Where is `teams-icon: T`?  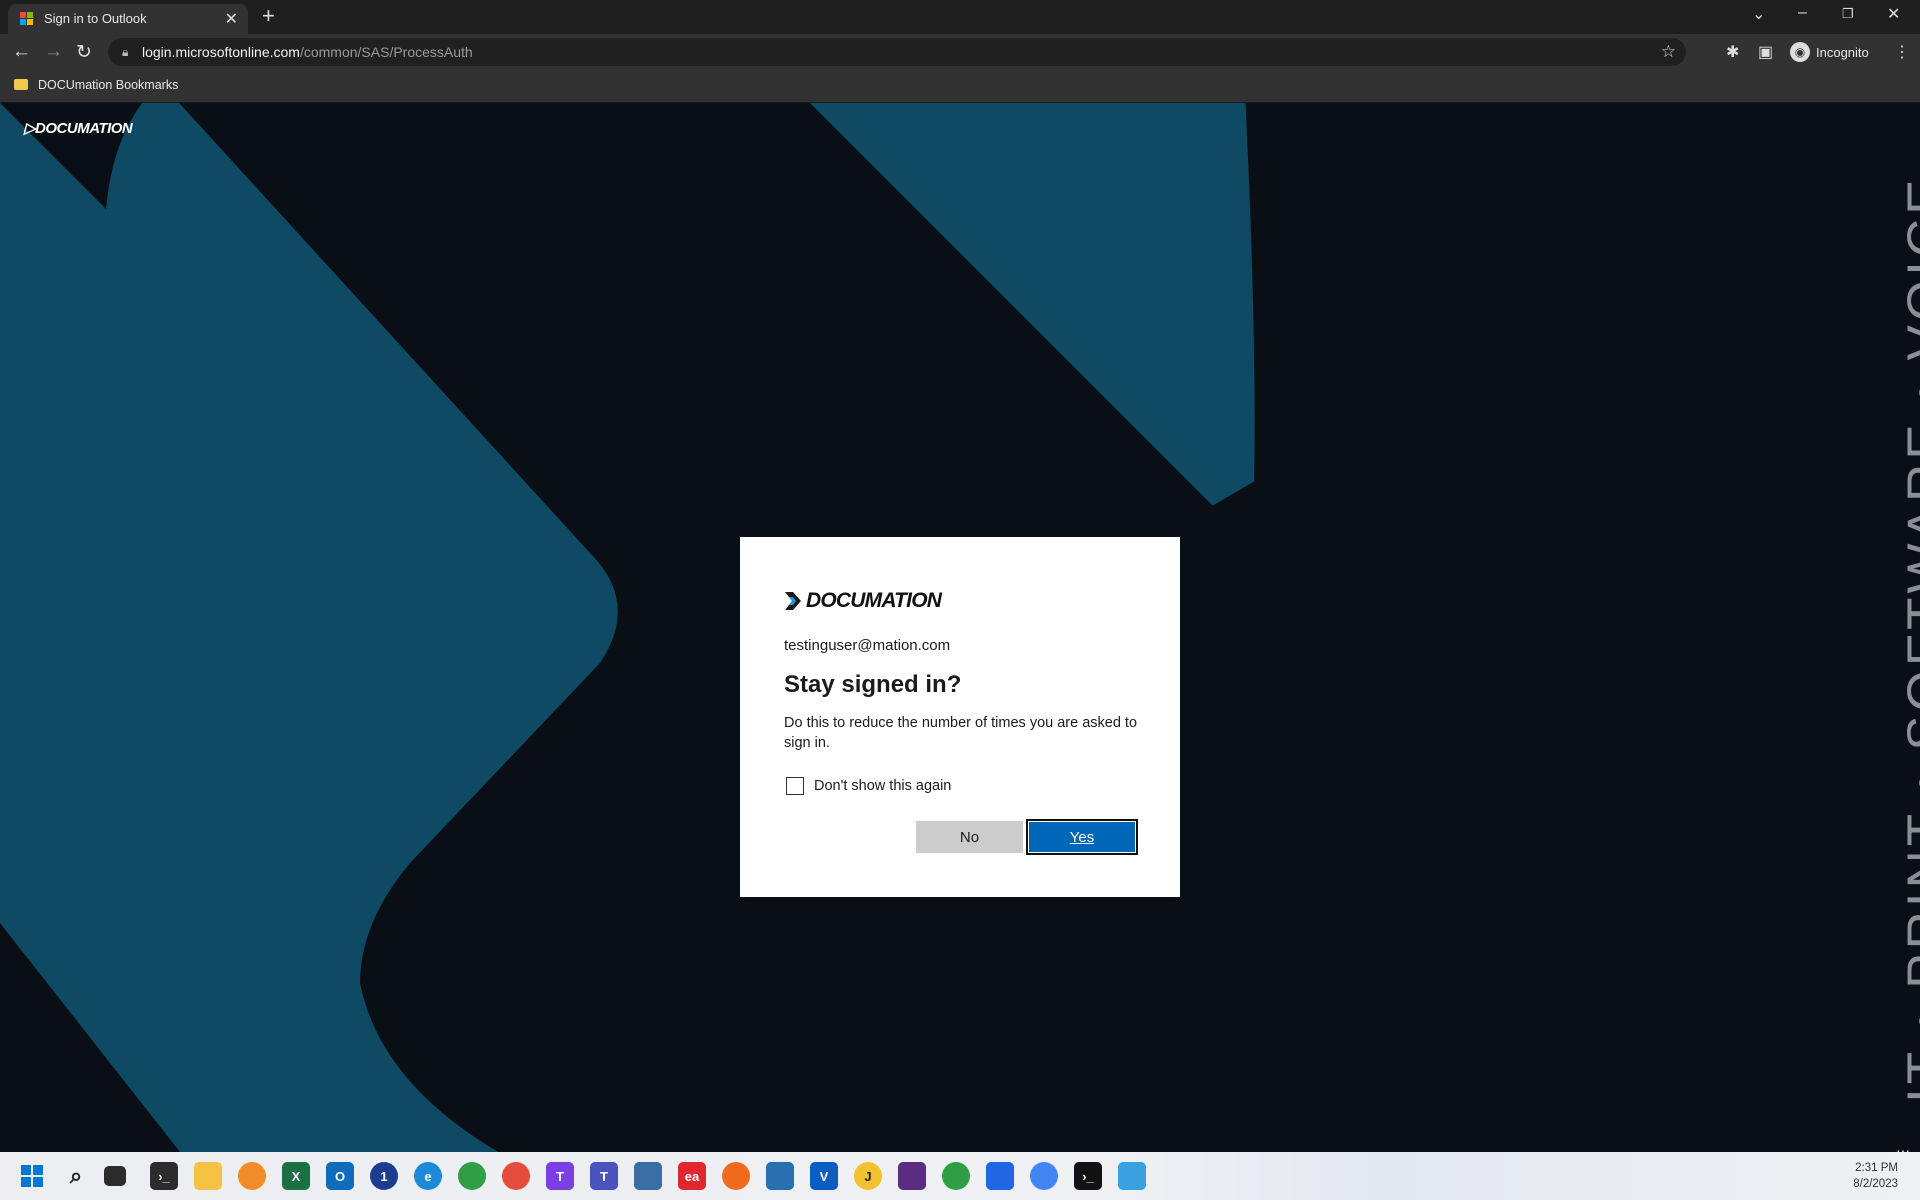
teams-icon: T is located at coordinates (604, 1176).